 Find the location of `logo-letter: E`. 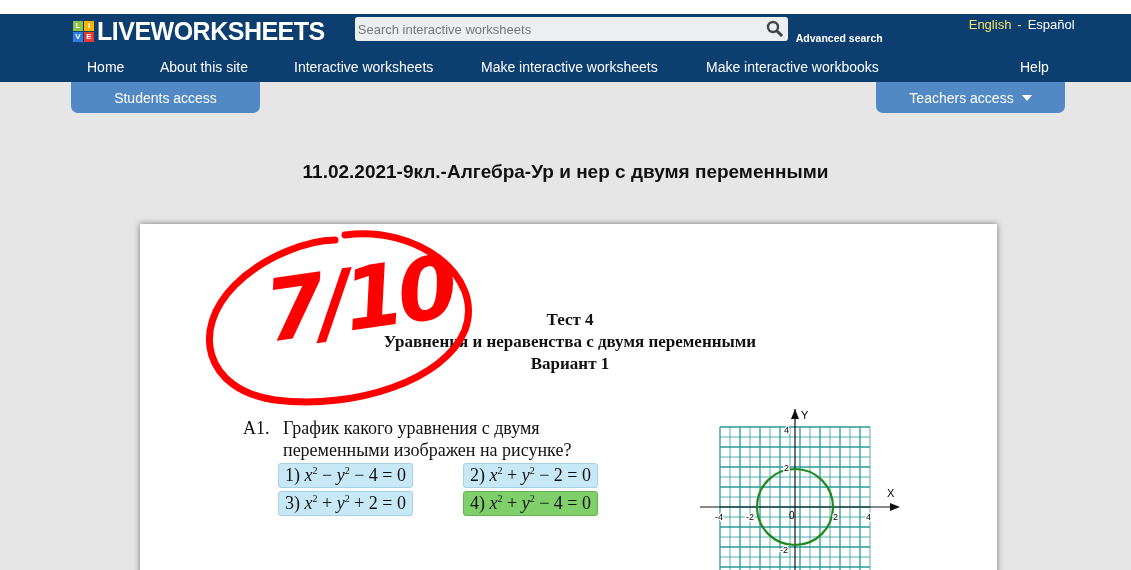

logo-letter: E is located at coordinates (89, 37).